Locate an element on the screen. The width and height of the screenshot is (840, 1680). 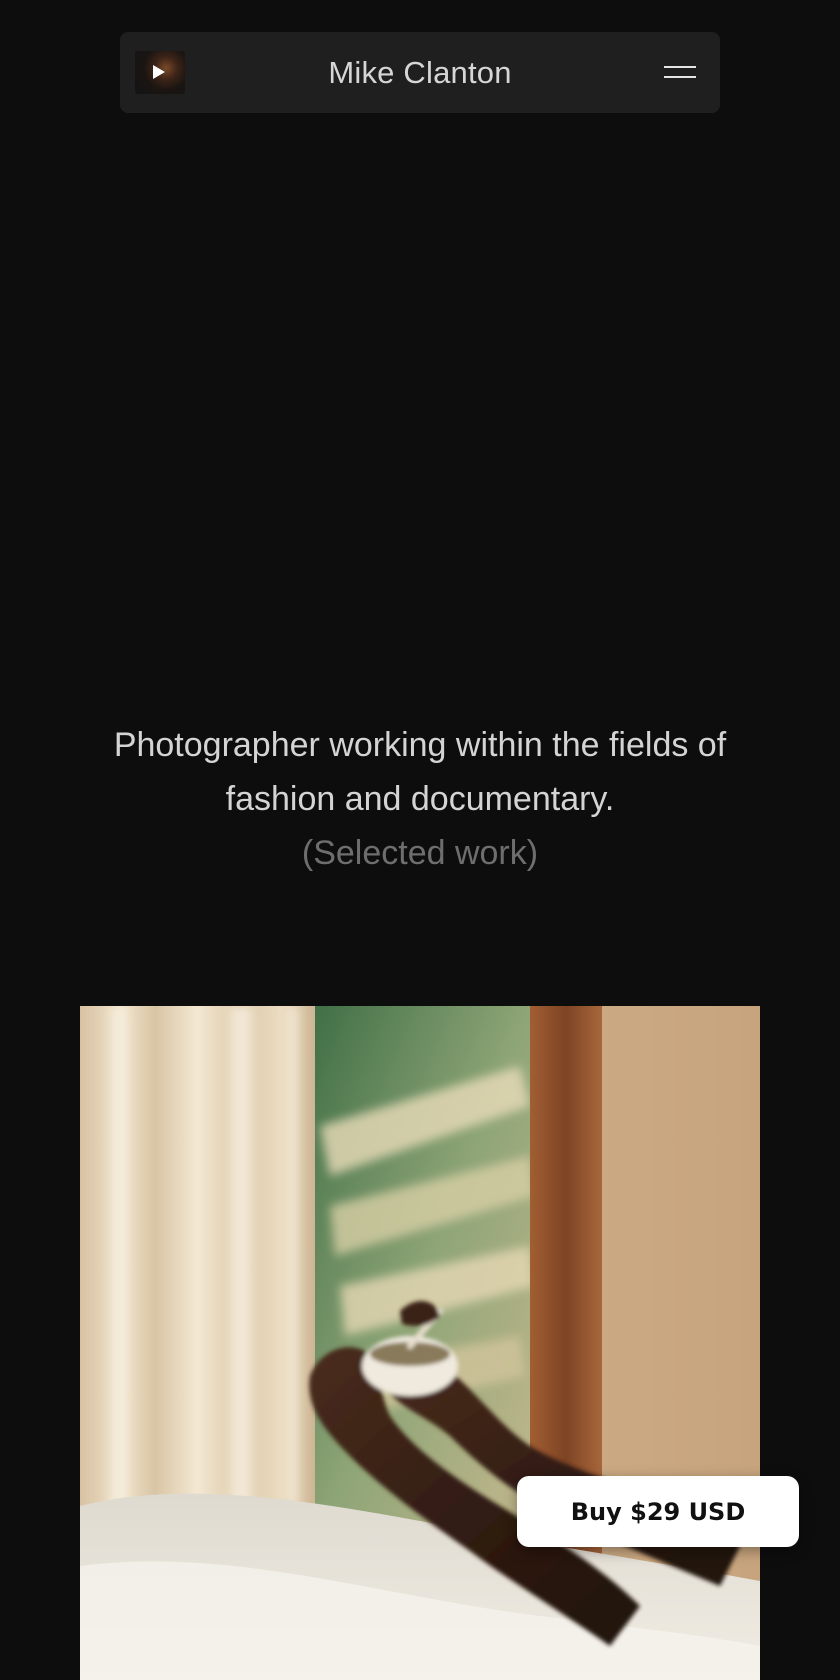
site-header: Mike Clanton is located at coordinates (420, 72).